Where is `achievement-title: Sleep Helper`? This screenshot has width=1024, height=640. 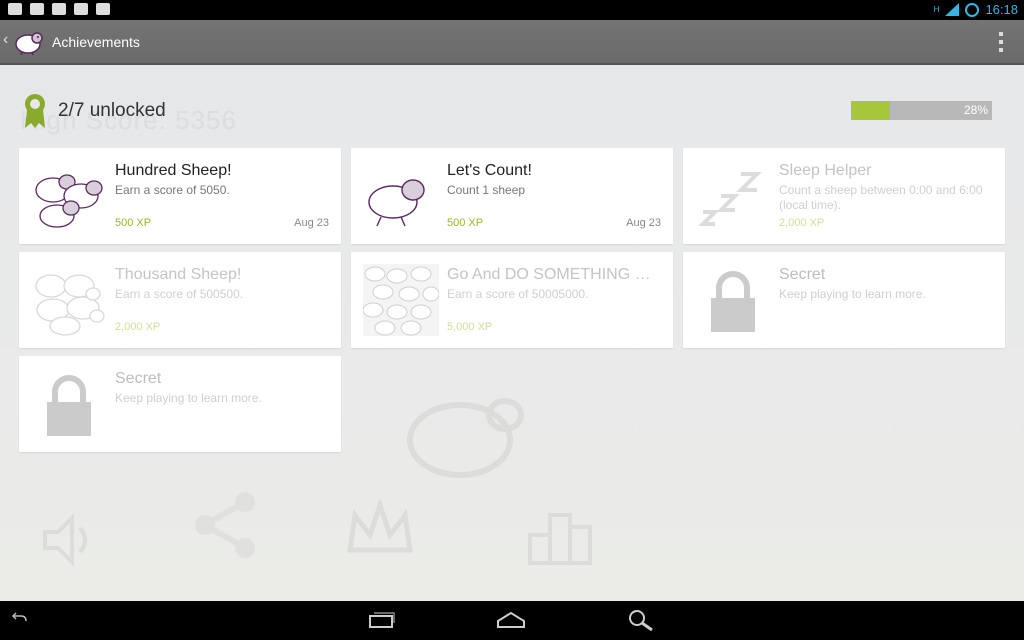 achievement-title: Sleep Helper is located at coordinates (825, 170).